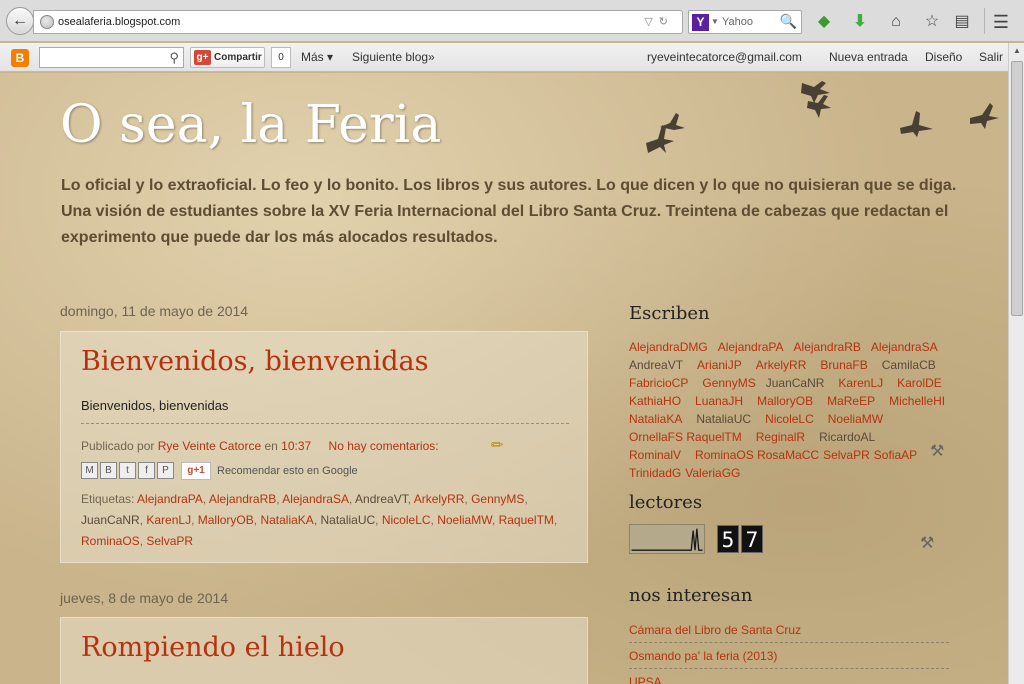 The image size is (1024, 684). I want to click on label-link: NataliaKA, so click(286, 520).